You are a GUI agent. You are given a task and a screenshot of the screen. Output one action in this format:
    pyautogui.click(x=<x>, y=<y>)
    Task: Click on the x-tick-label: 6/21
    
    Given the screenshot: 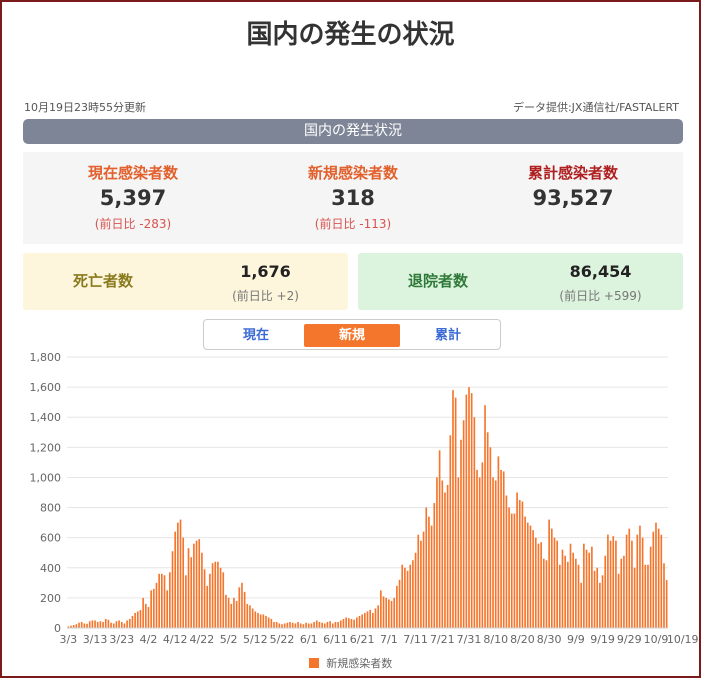 What is the action you would take?
    pyautogui.click(x=362, y=639)
    